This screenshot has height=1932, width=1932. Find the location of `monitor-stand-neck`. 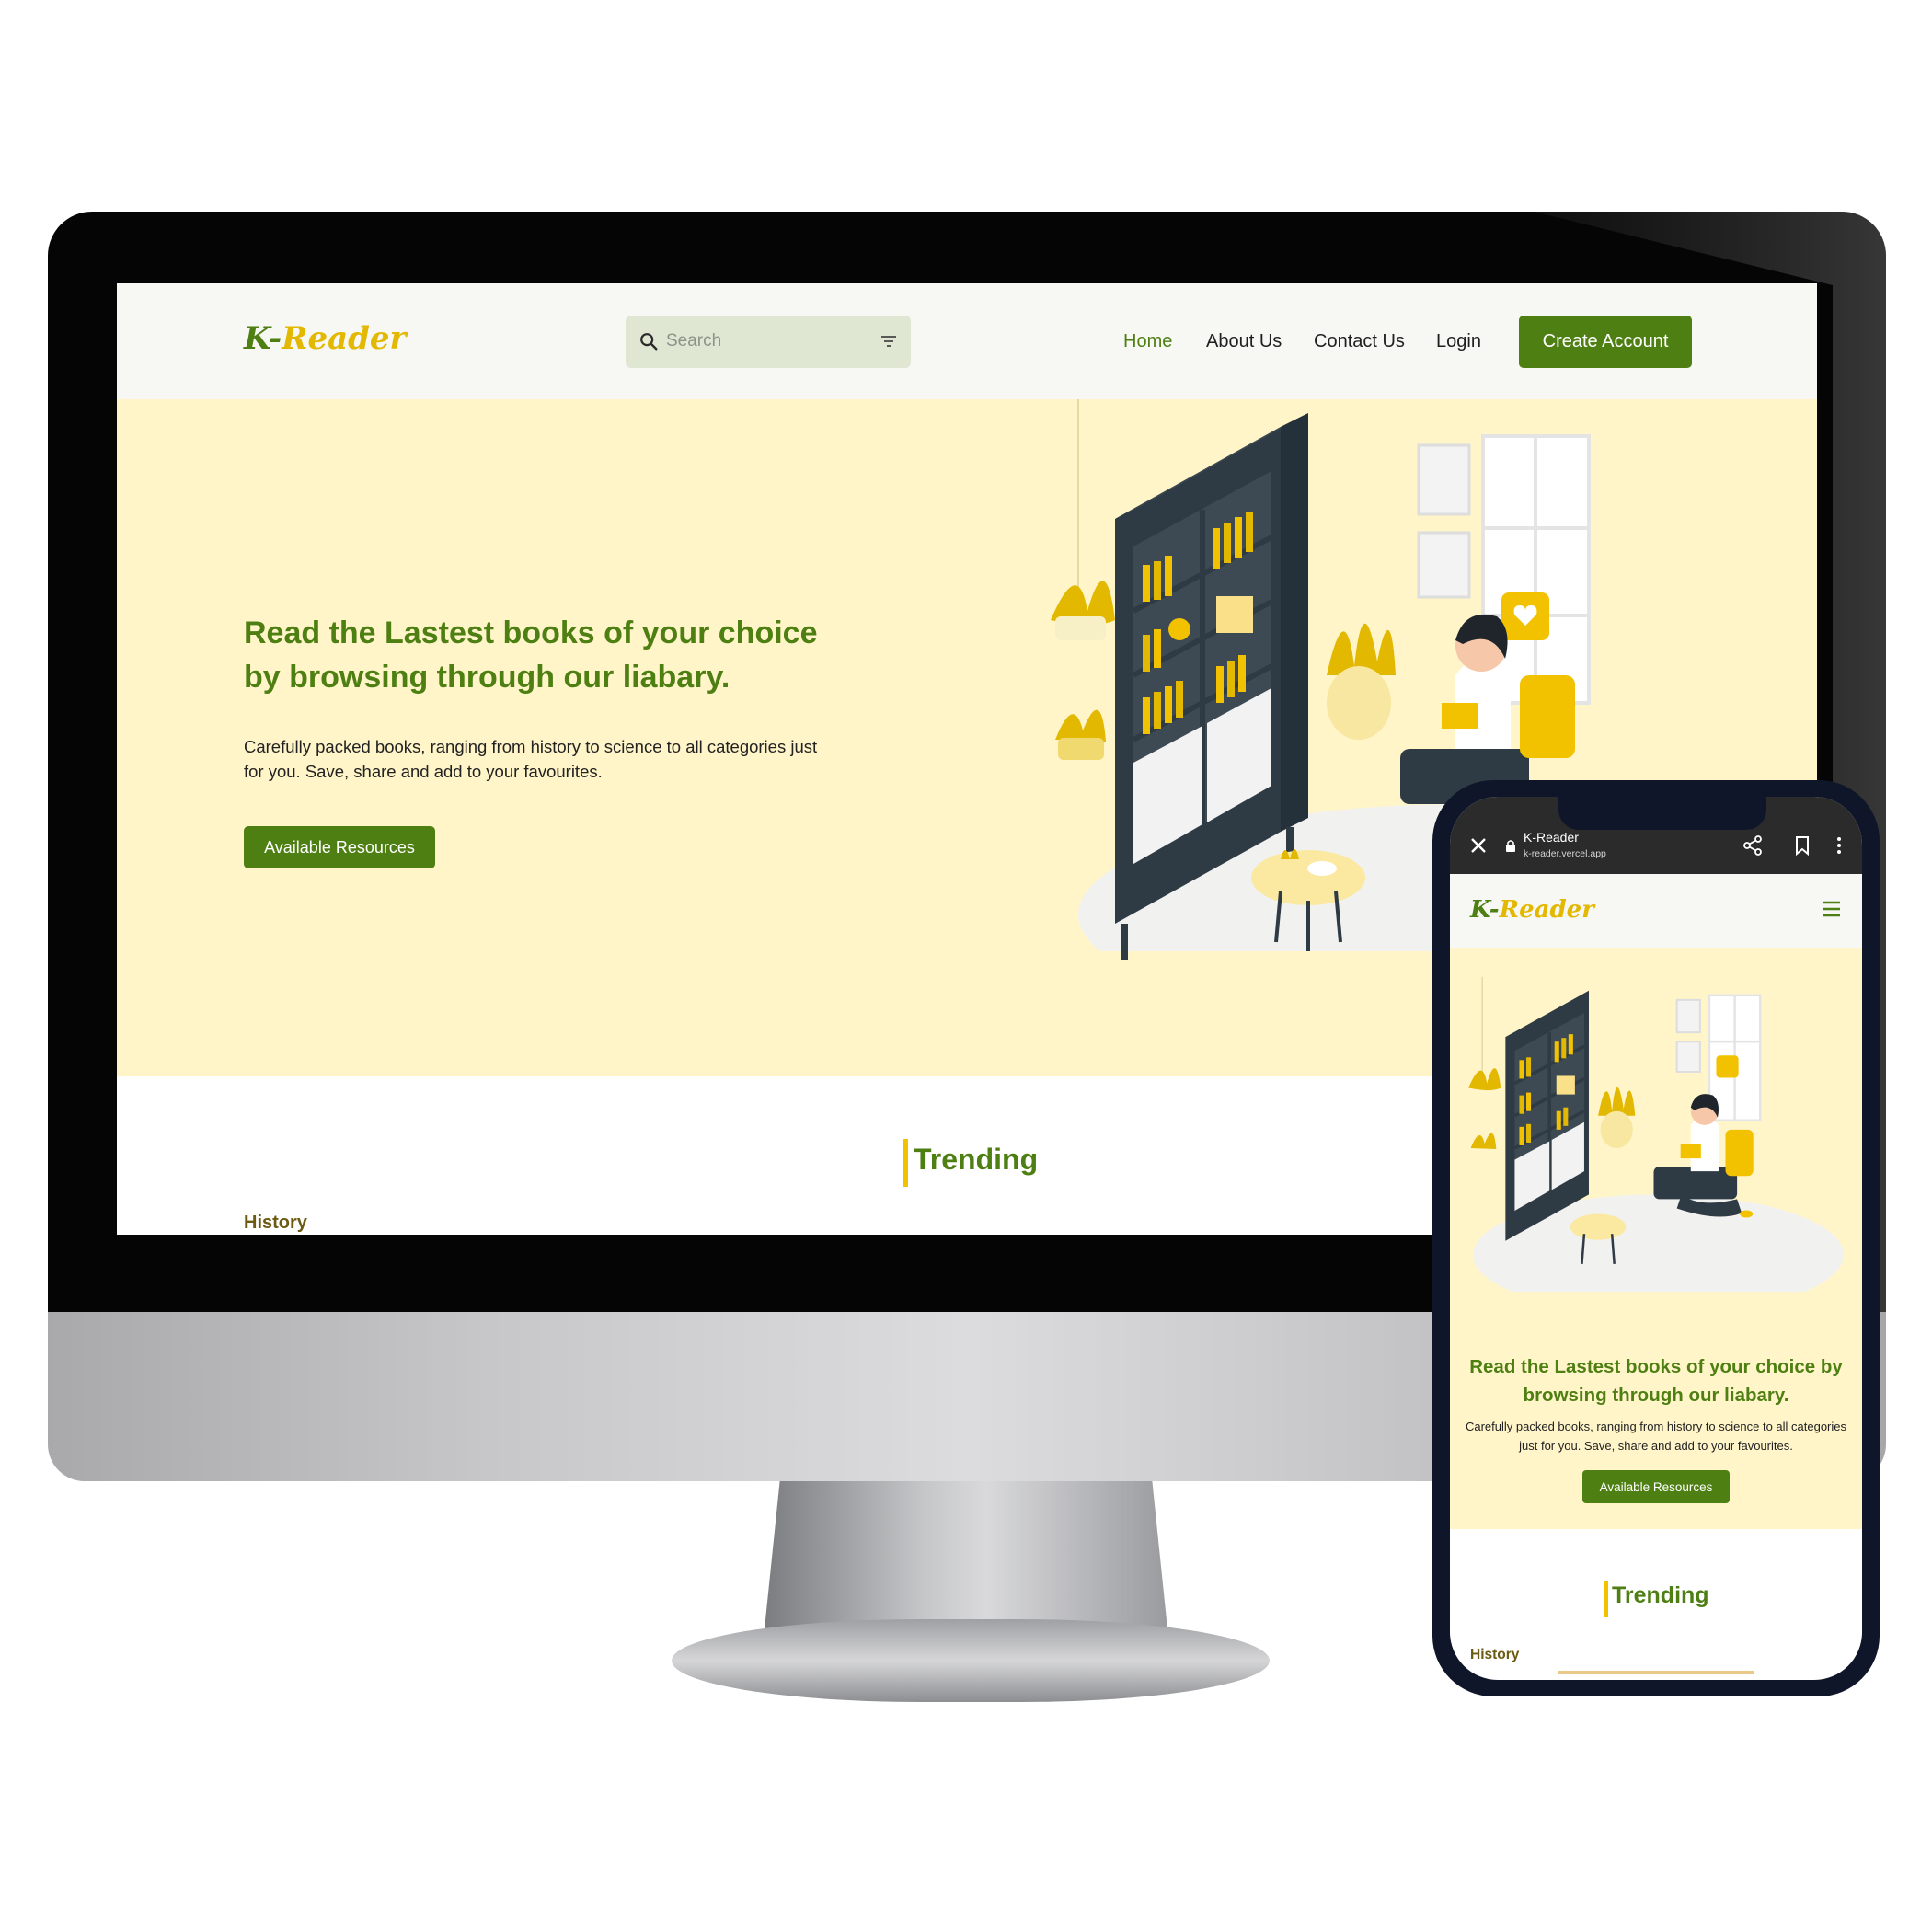

monitor-stand-neck is located at coordinates (966, 1559).